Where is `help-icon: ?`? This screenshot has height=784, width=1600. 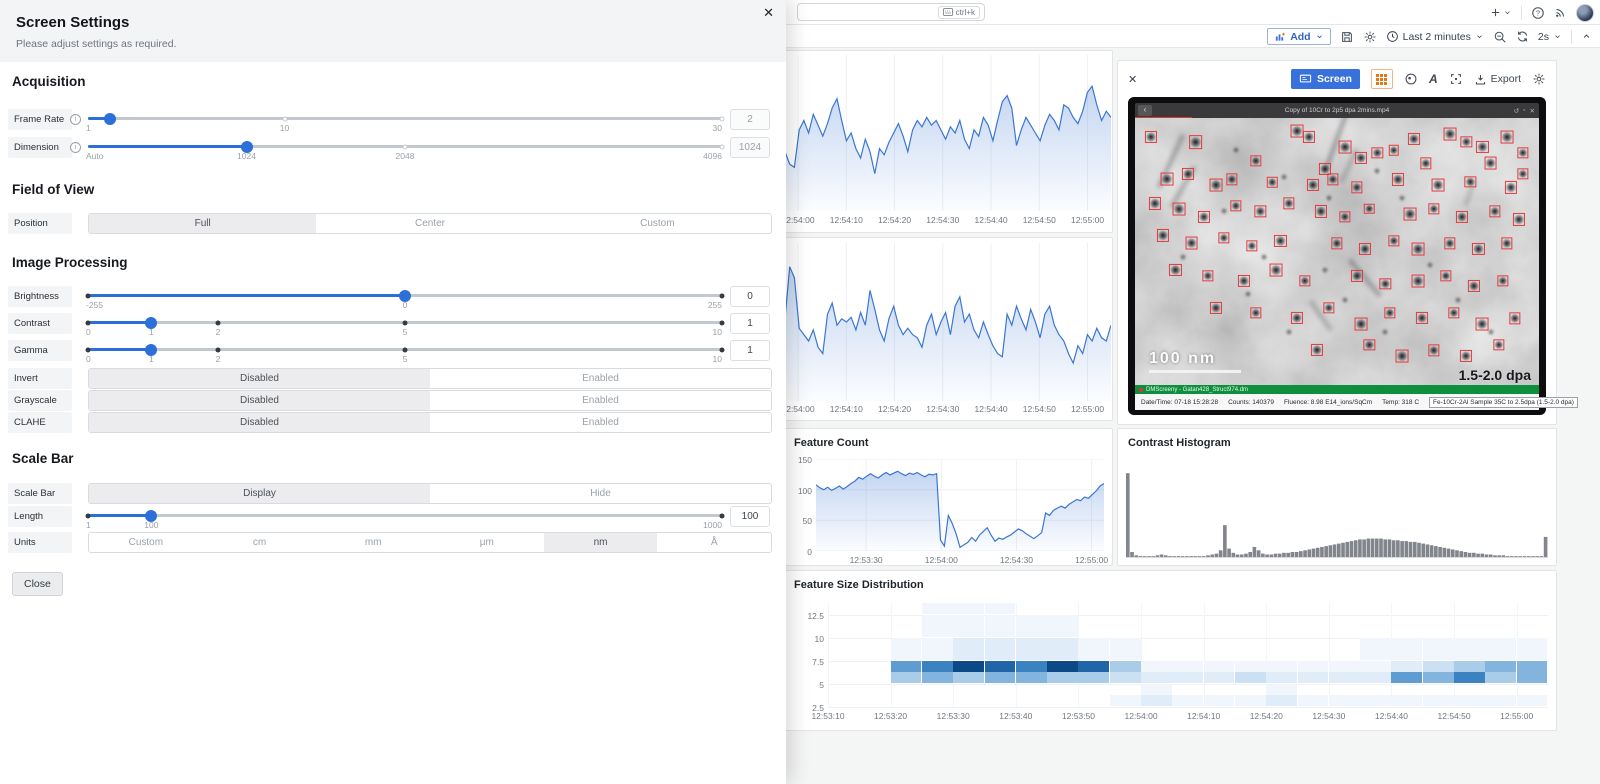 help-icon: ? is located at coordinates (1538, 13).